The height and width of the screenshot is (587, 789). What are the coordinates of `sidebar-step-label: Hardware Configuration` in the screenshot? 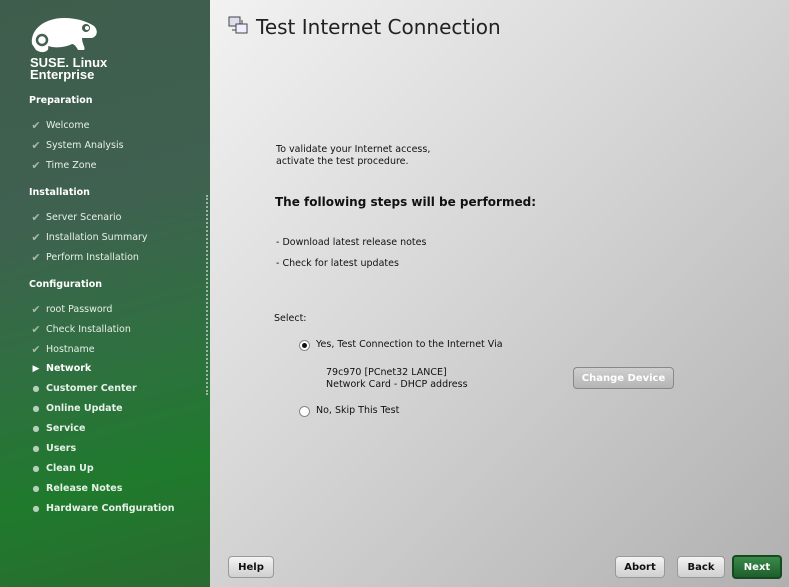 It's located at (110, 508).